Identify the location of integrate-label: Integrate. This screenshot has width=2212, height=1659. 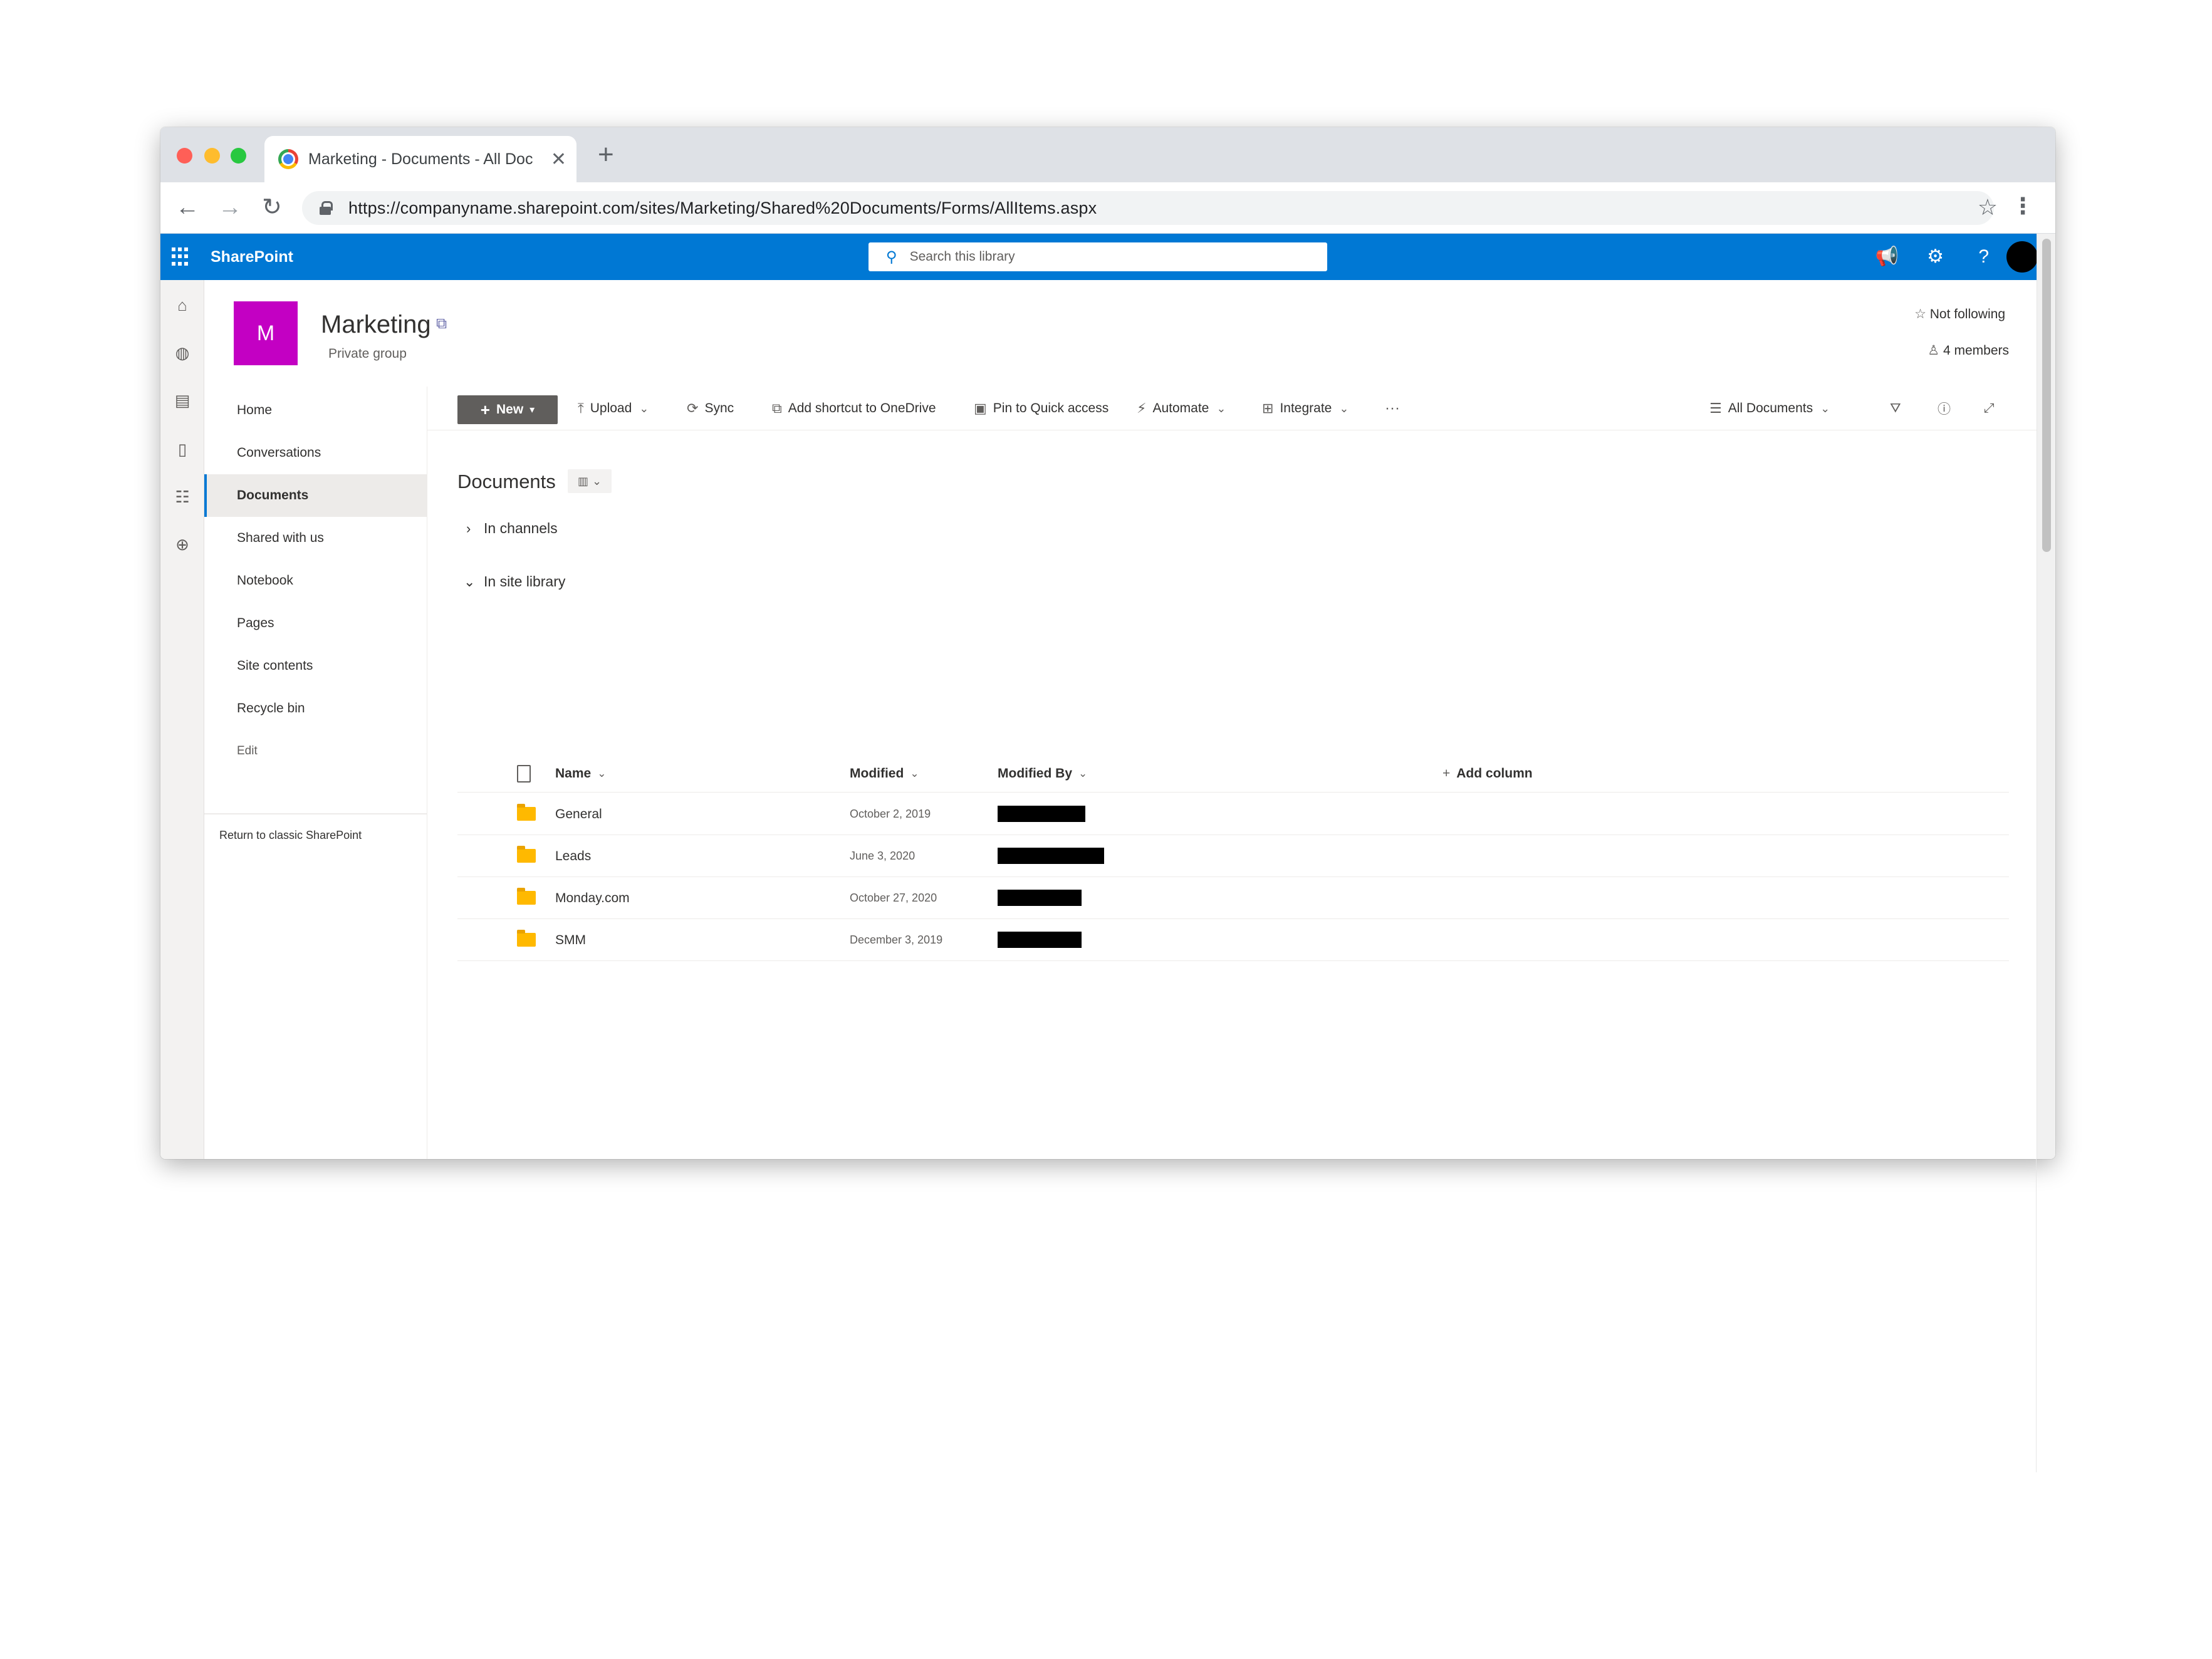
(1306, 408).